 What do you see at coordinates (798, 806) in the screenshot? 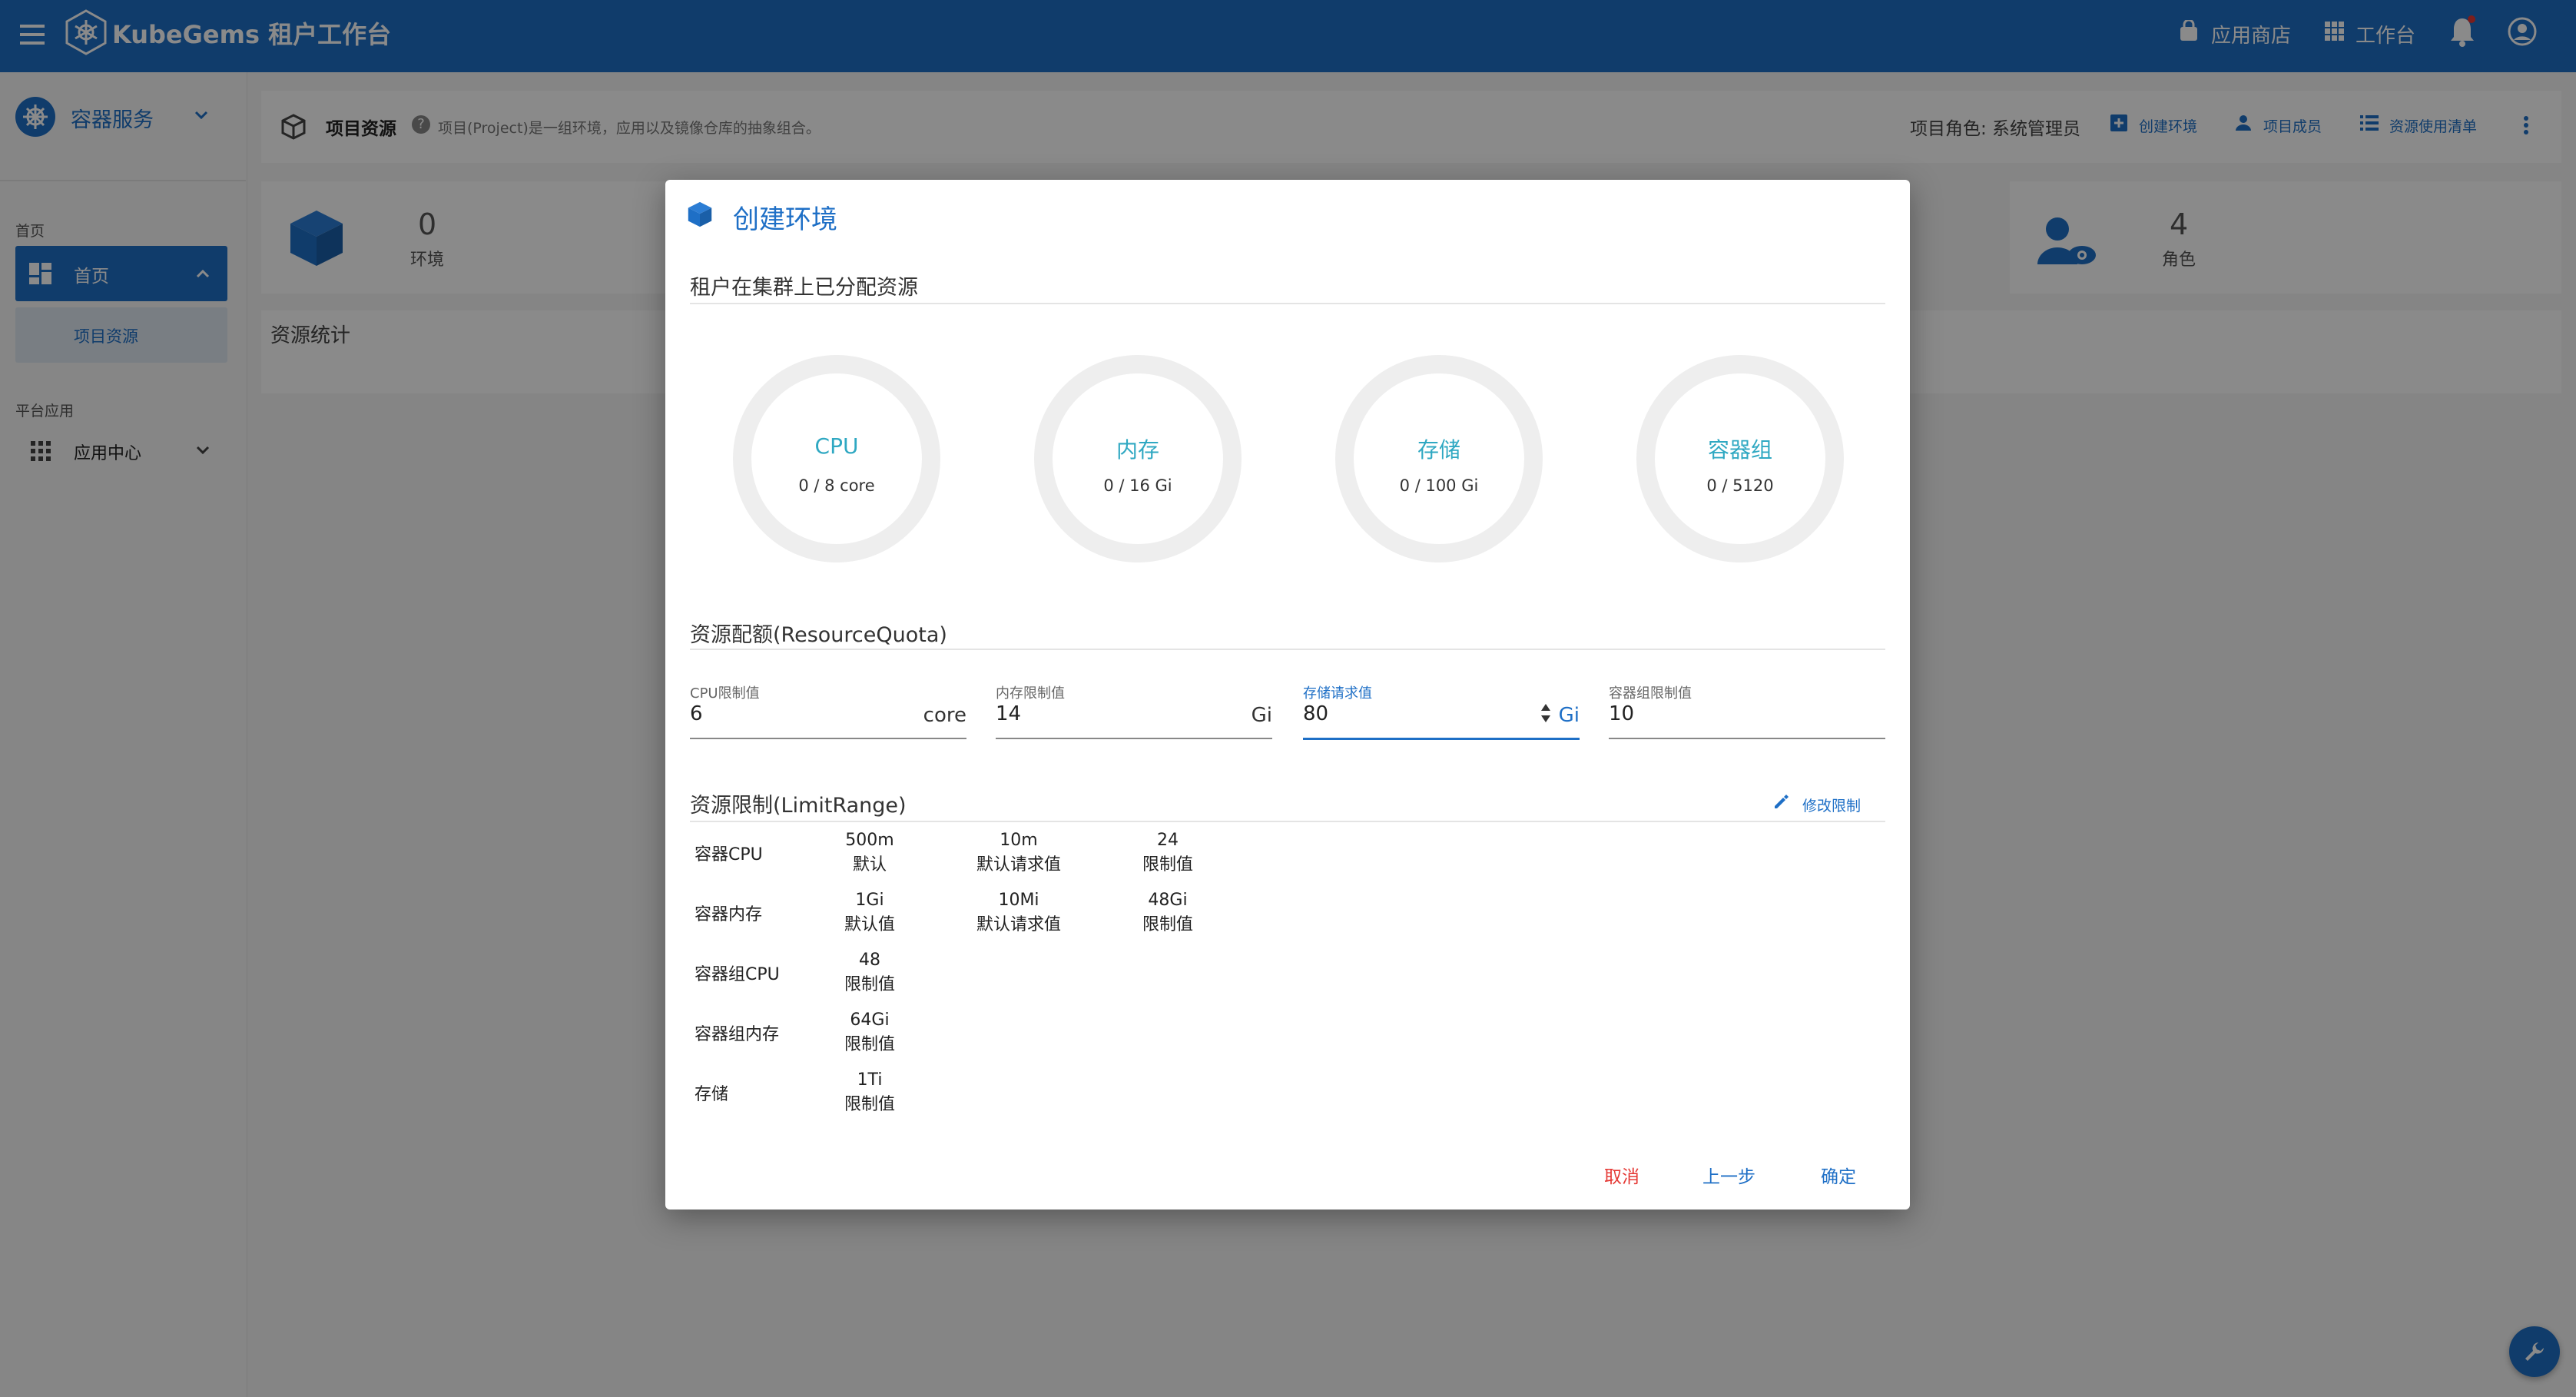
I see `limitrange-section-title: 资源限制(LimitRange)` at bounding box center [798, 806].